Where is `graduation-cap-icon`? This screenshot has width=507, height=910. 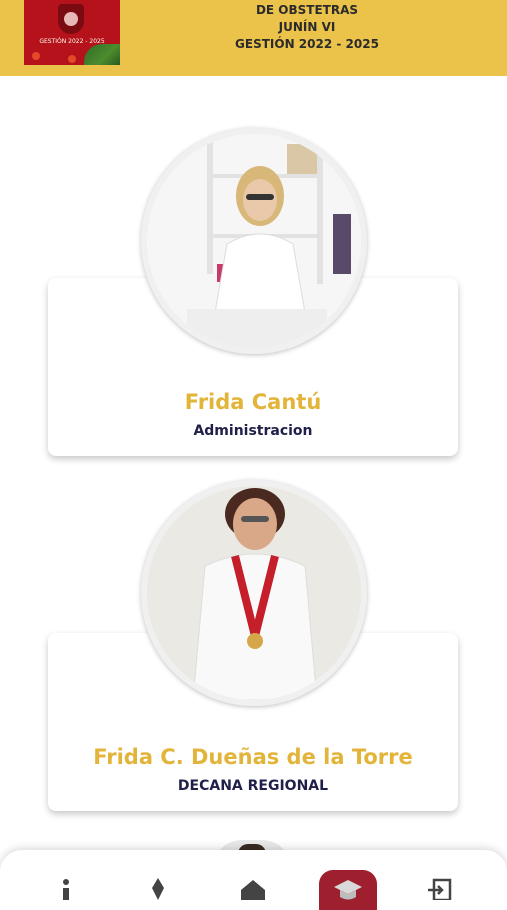
graduation-cap-icon is located at coordinates (348, 890).